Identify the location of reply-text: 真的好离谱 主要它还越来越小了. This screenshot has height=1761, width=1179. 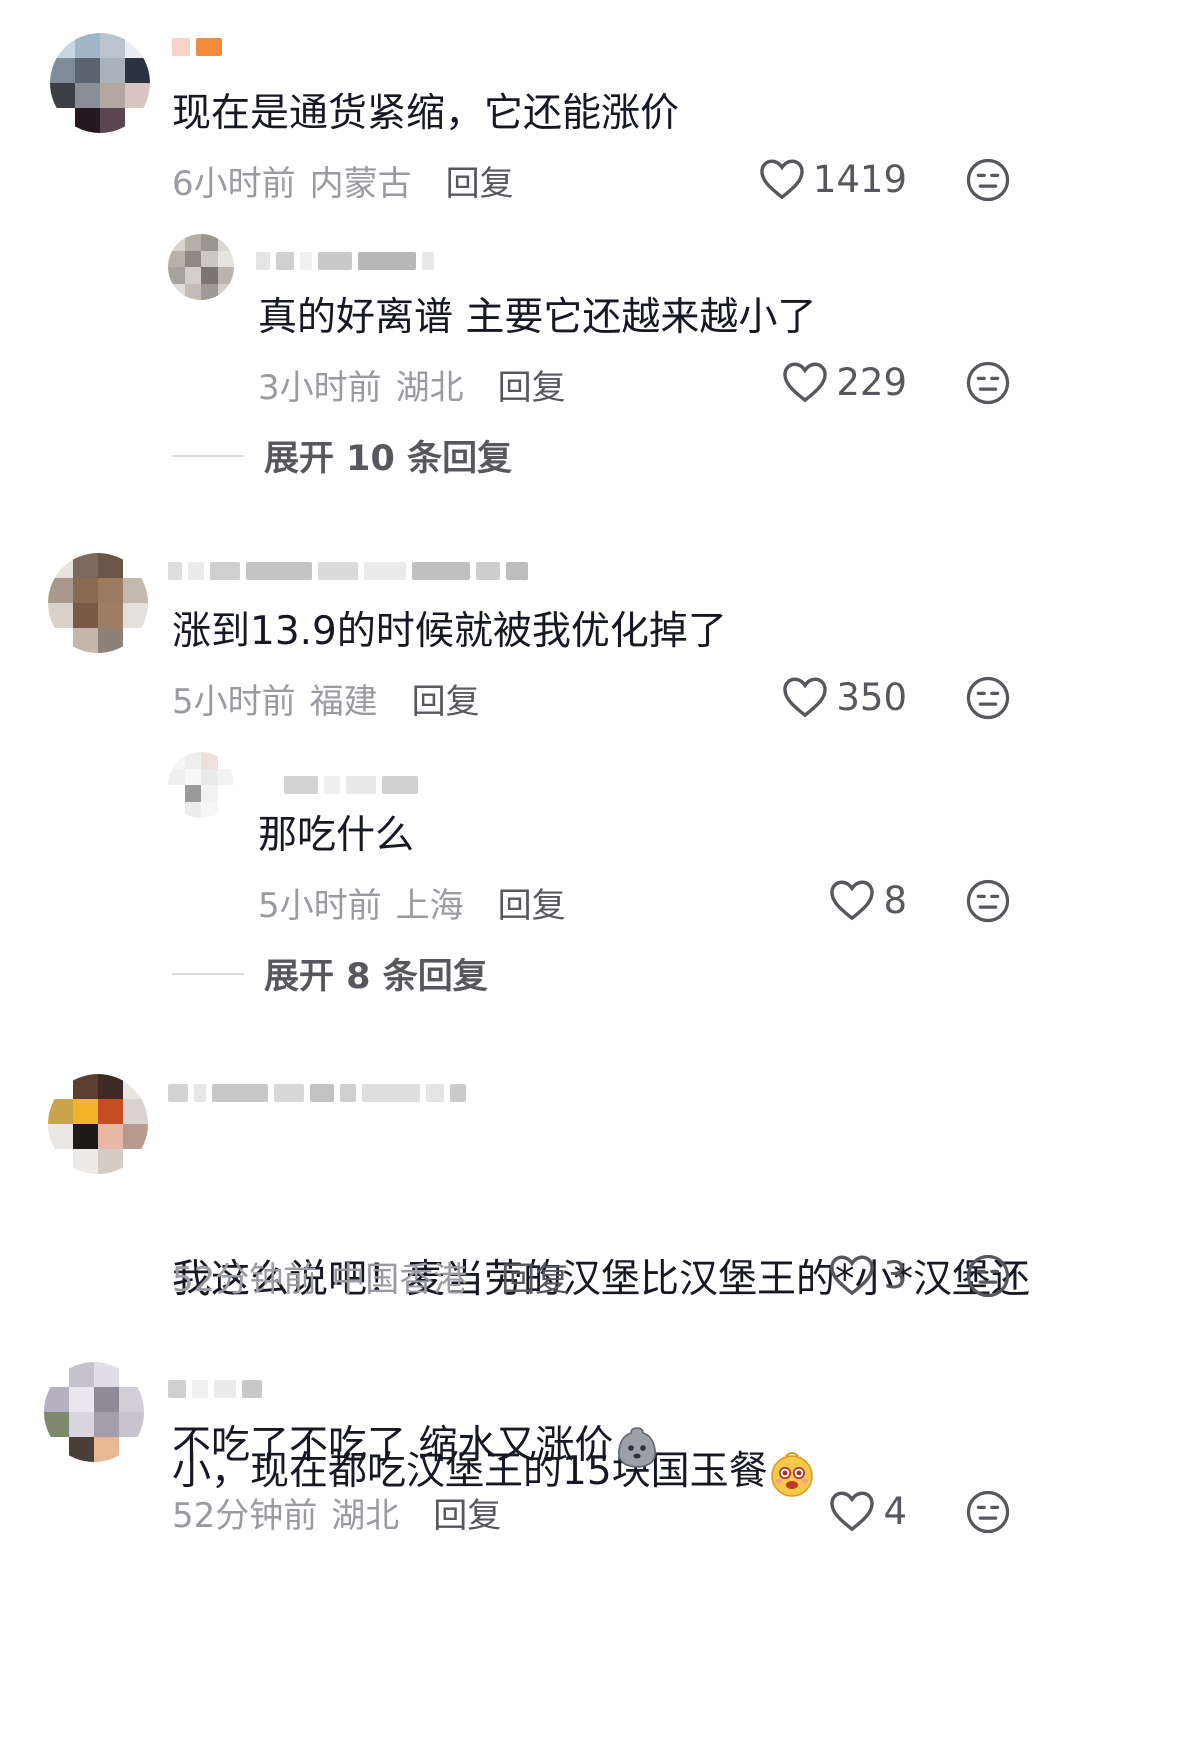
(537, 317).